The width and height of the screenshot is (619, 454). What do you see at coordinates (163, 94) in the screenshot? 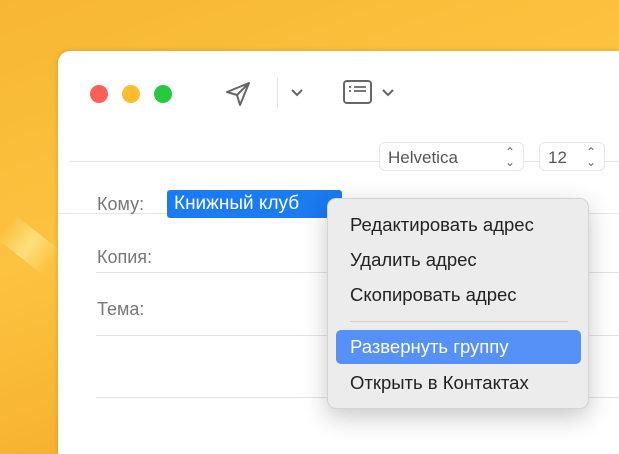
I see `zoom-button` at bounding box center [163, 94].